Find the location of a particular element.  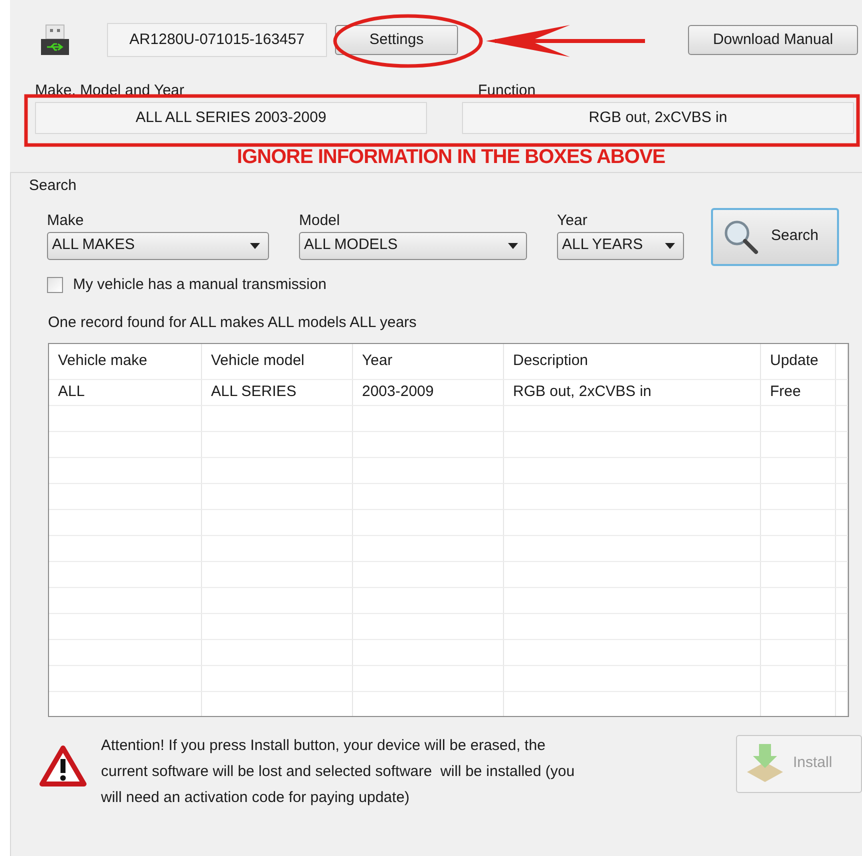

field-label: Year is located at coordinates (572, 220).